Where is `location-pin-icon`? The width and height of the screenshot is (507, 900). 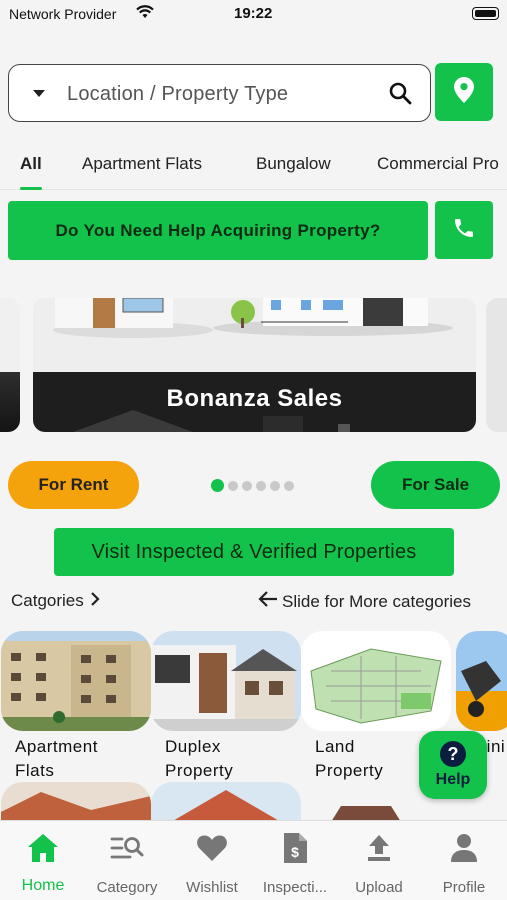
location-pin-icon is located at coordinates (464, 92).